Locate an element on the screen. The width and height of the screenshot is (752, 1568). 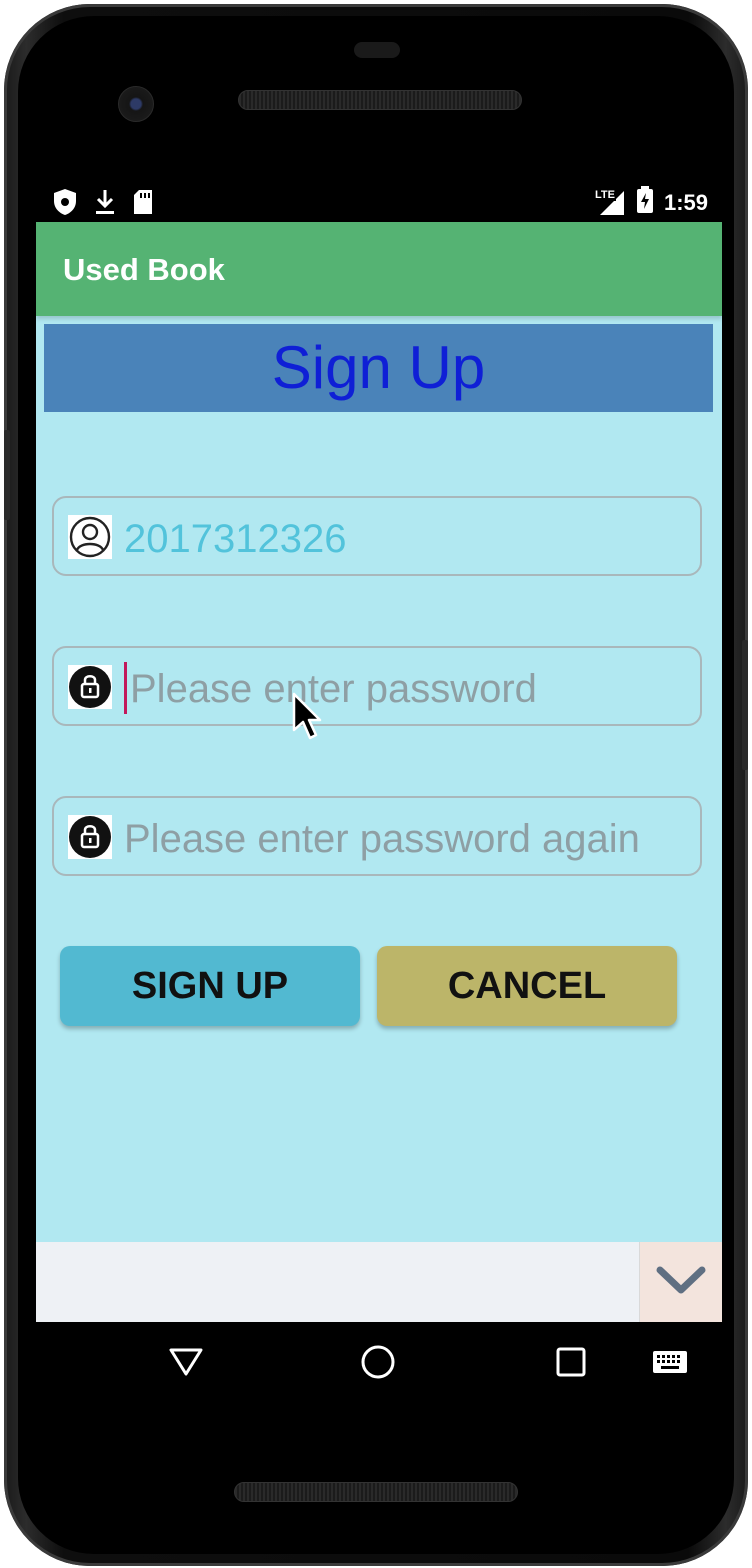
user-circle-icon is located at coordinates (90, 537).